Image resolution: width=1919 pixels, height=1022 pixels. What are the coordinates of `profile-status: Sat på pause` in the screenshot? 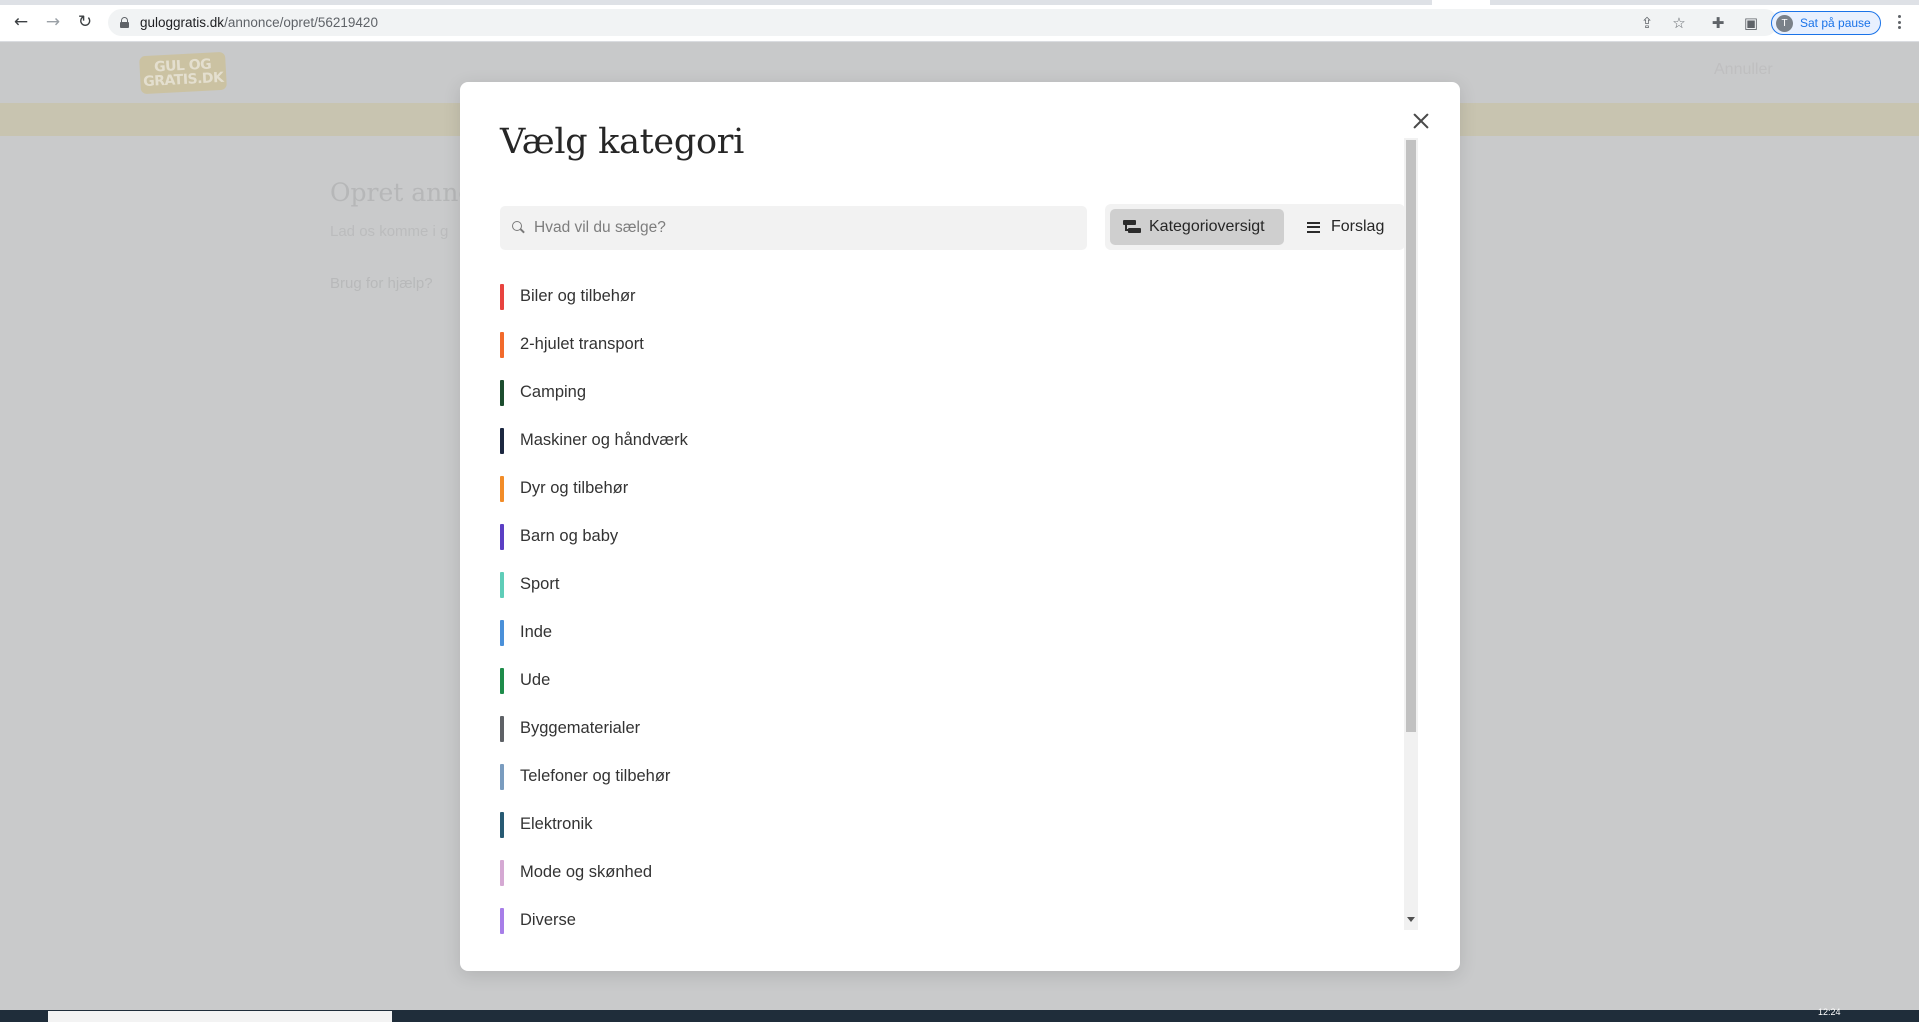 It's located at (1835, 23).